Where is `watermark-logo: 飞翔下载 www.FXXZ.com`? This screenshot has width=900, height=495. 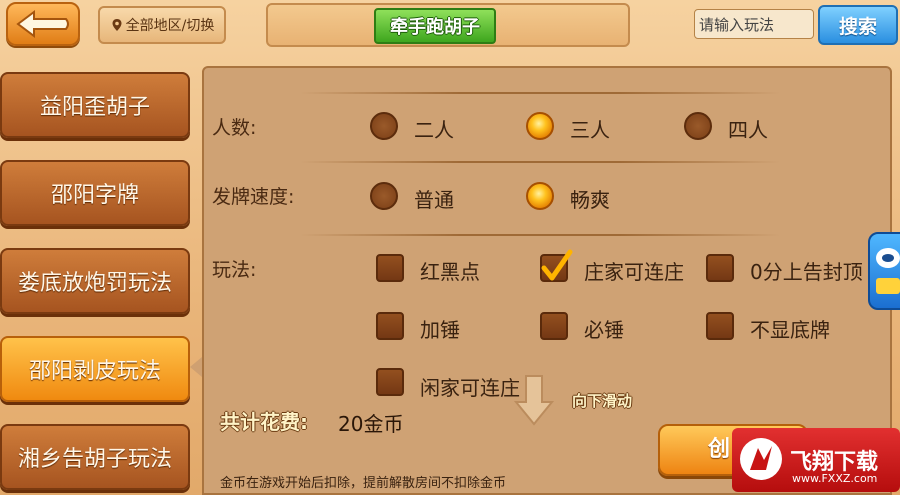
watermark-logo: 飞翔下载 www.FXXZ.com is located at coordinates (816, 460).